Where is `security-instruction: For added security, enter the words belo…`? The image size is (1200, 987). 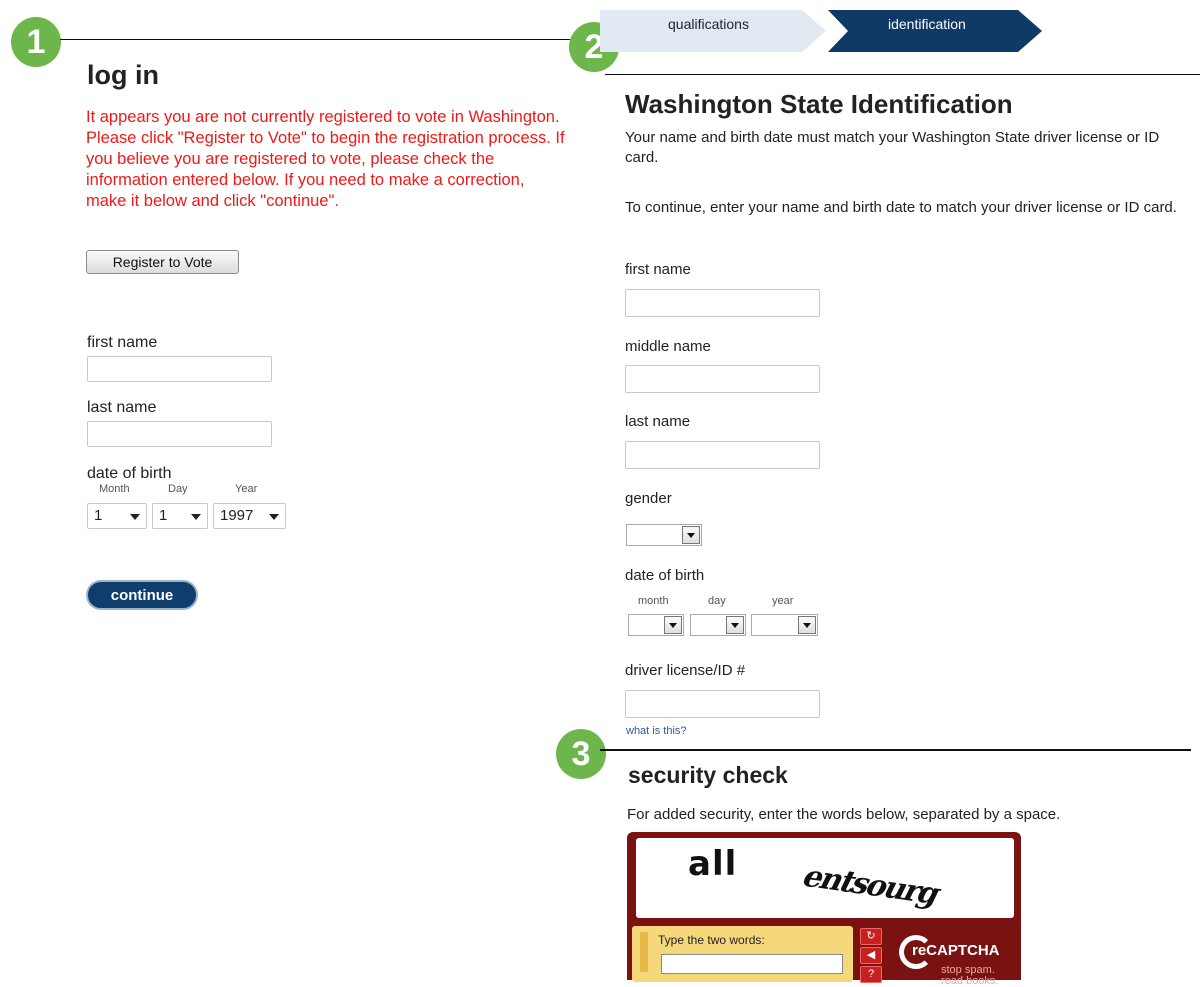
security-instruction: For added security, enter the words belo… is located at coordinates (844, 814).